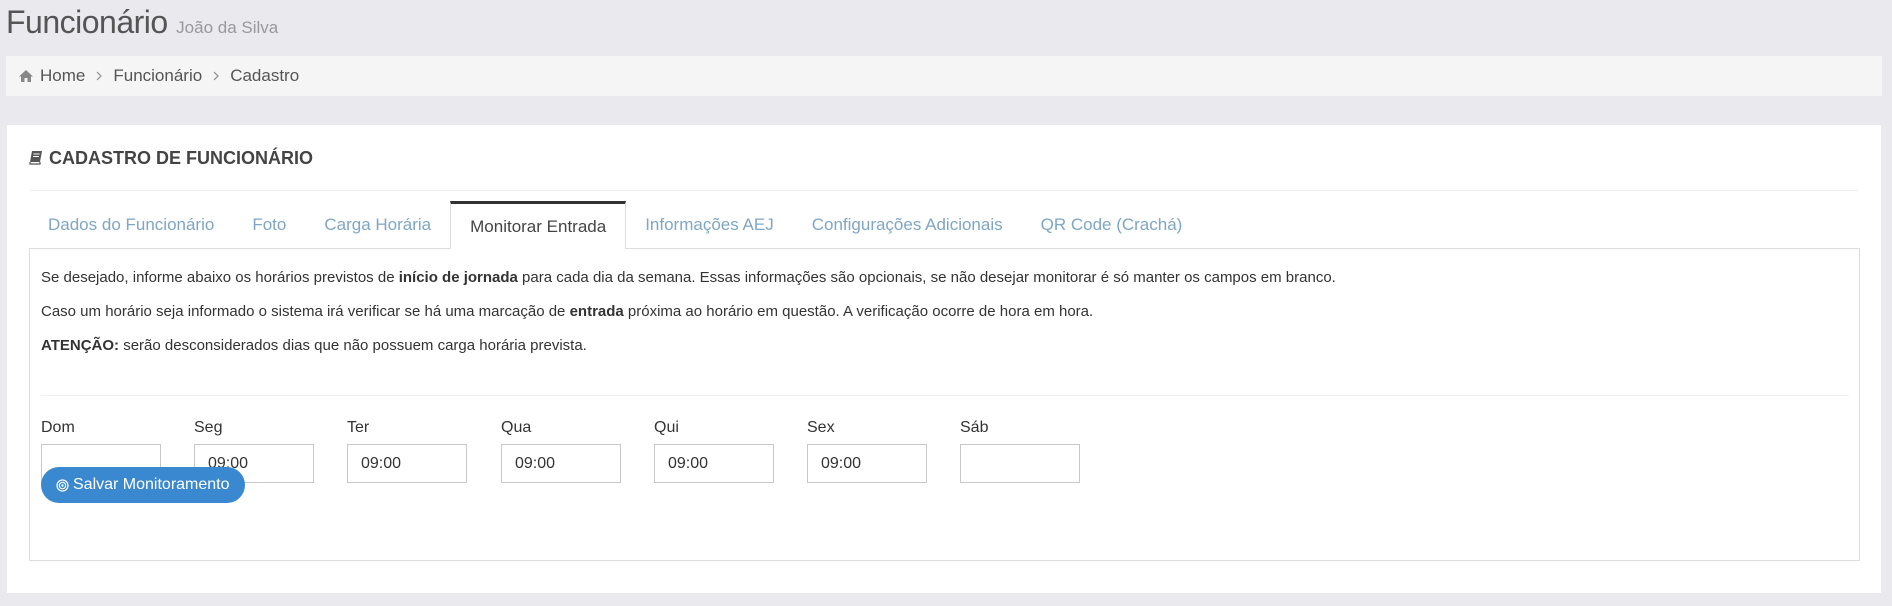 This screenshot has width=1892, height=606. I want to click on day-label: Sex, so click(821, 427).